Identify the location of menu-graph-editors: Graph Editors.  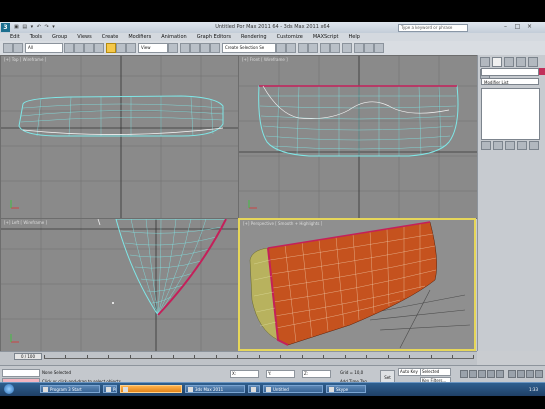
(214, 37).